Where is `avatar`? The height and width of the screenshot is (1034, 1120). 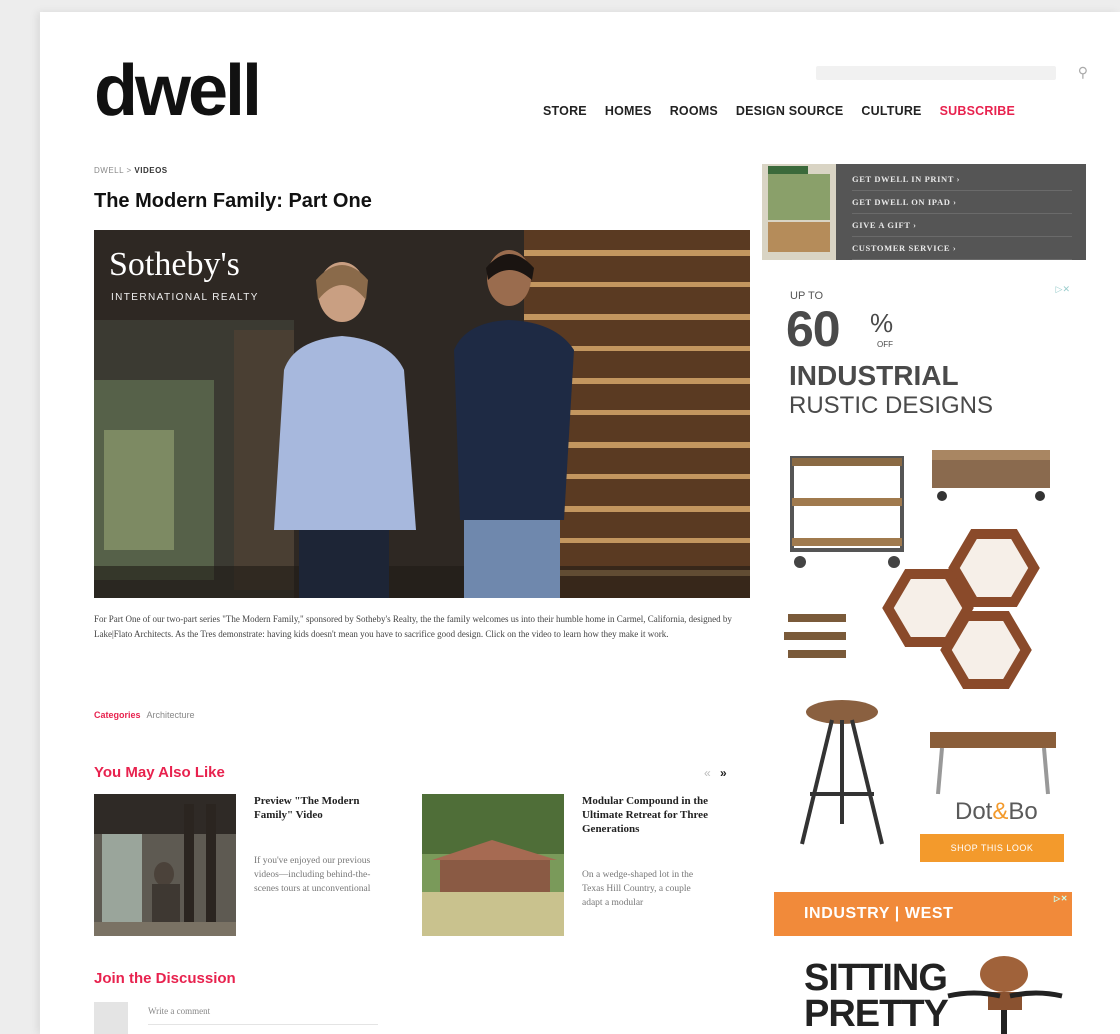
avatar is located at coordinates (111, 1018).